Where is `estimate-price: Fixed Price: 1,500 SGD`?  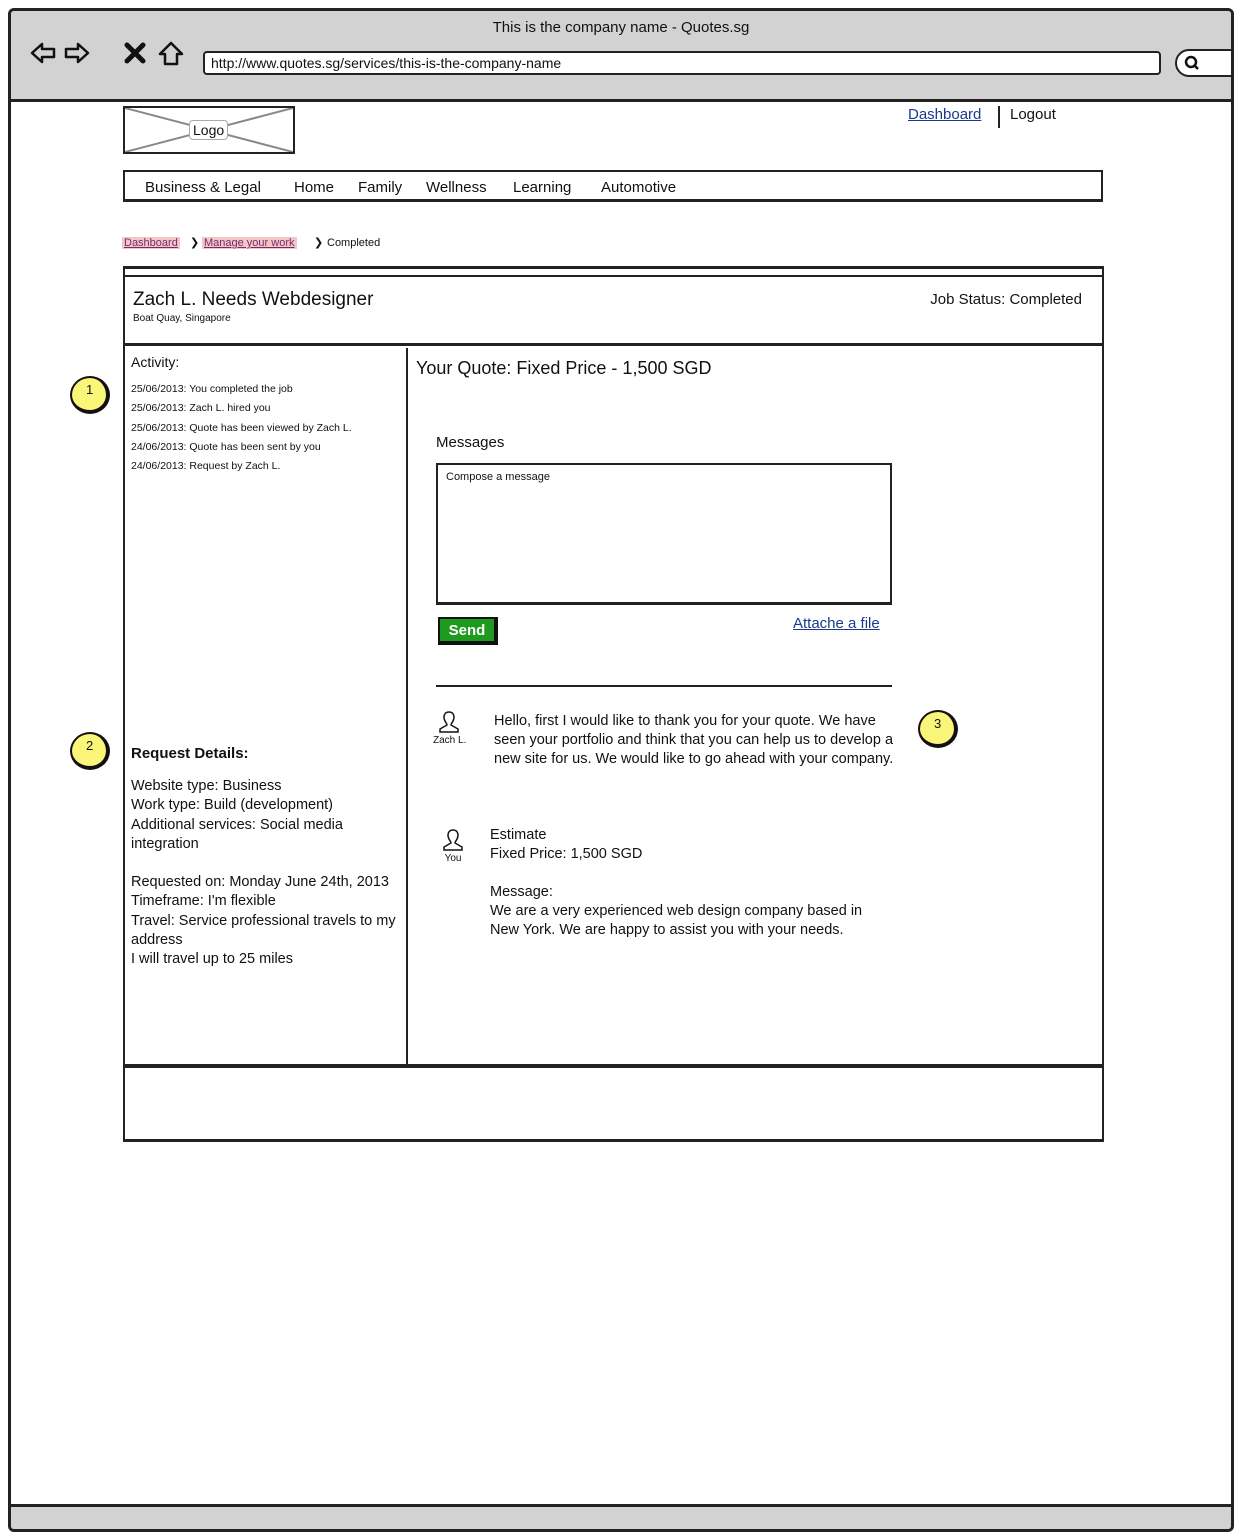 estimate-price: Fixed Price: 1,500 SGD is located at coordinates (566, 854).